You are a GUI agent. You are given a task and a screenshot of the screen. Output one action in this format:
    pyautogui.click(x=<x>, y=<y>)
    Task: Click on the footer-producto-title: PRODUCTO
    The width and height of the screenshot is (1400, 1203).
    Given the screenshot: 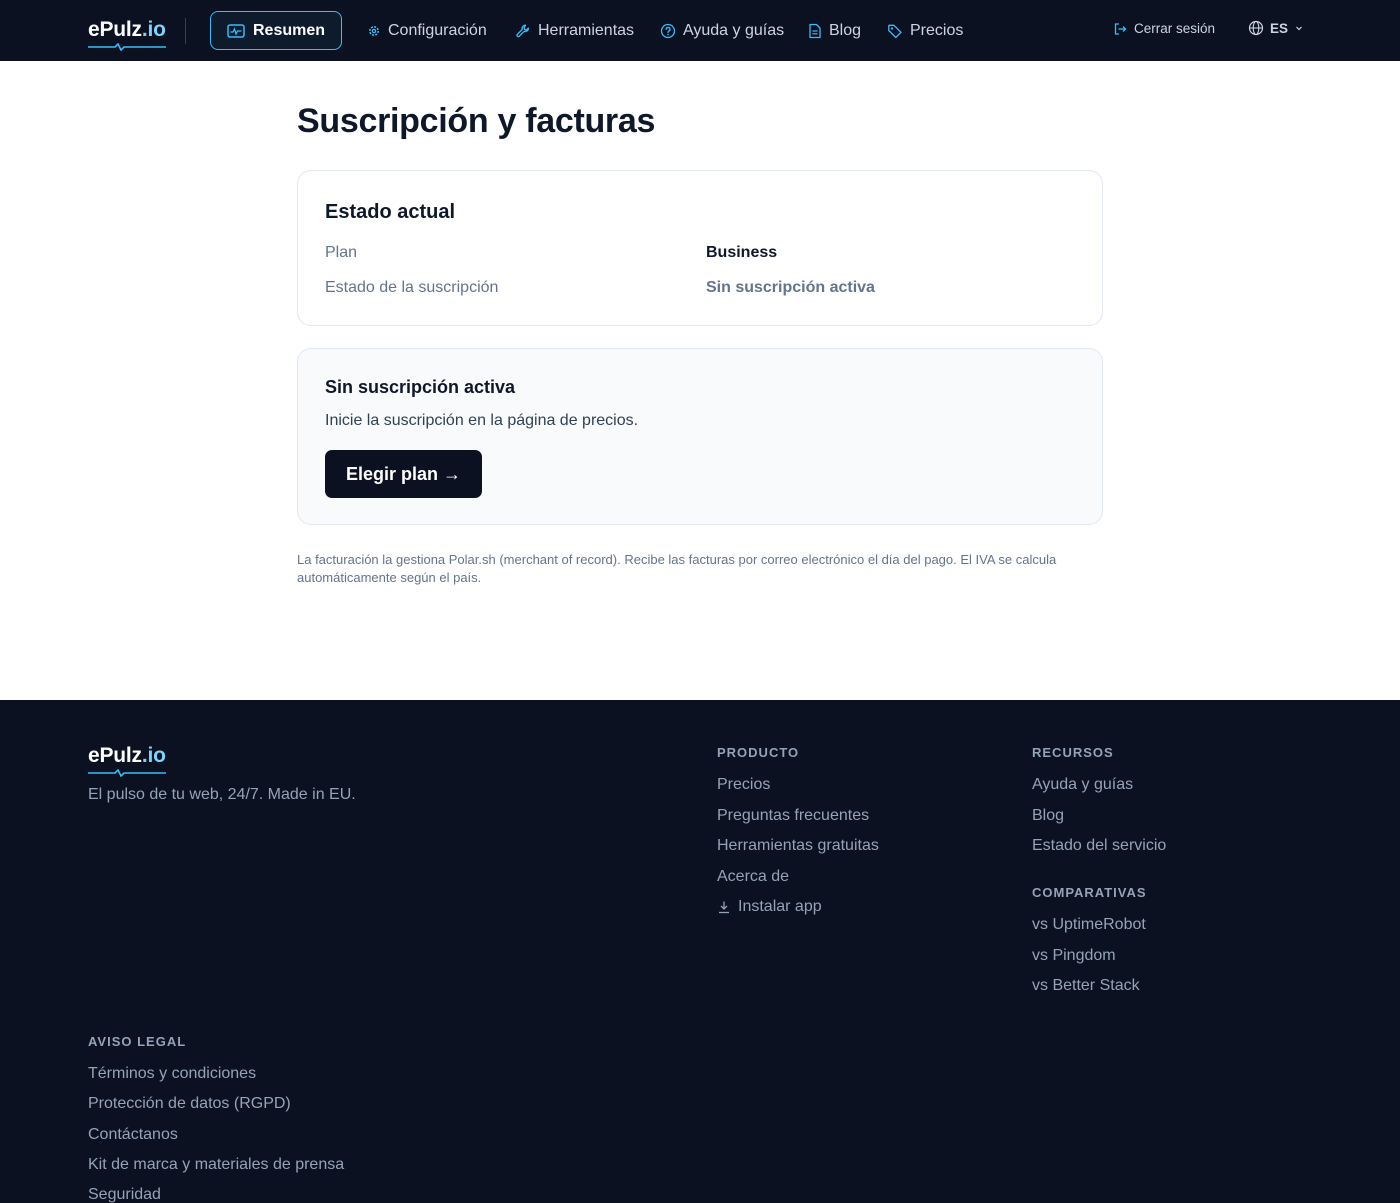 What is the action you would take?
    pyautogui.click(x=758, y=752)
    